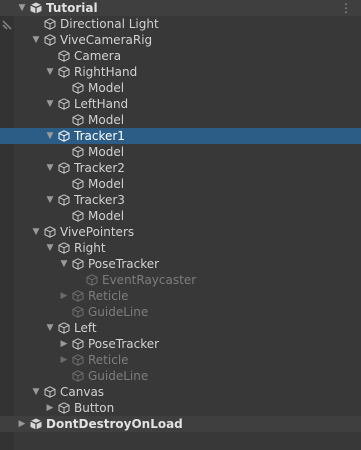 The image size is (361, 450). What do you see at coordinates (90, 248) in the screenshot?
I see `hierarchy-row-label: Right` at bounding box center [90, 248].